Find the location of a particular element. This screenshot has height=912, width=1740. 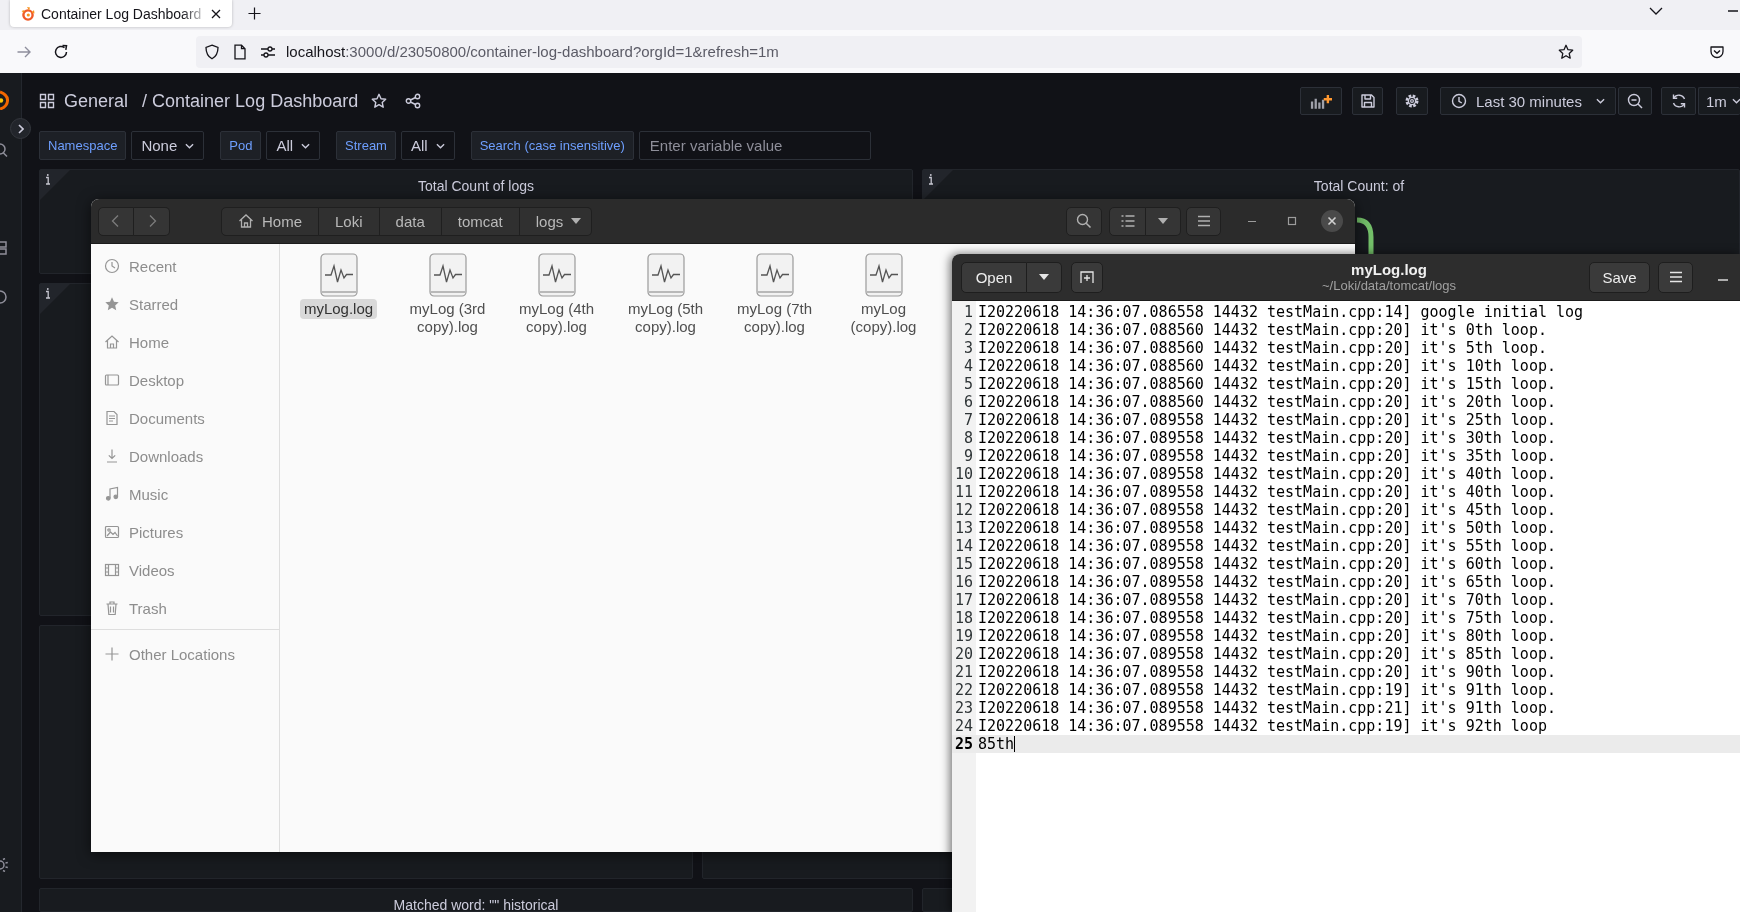

path-segment: logs is located at coordinates (556, 221).